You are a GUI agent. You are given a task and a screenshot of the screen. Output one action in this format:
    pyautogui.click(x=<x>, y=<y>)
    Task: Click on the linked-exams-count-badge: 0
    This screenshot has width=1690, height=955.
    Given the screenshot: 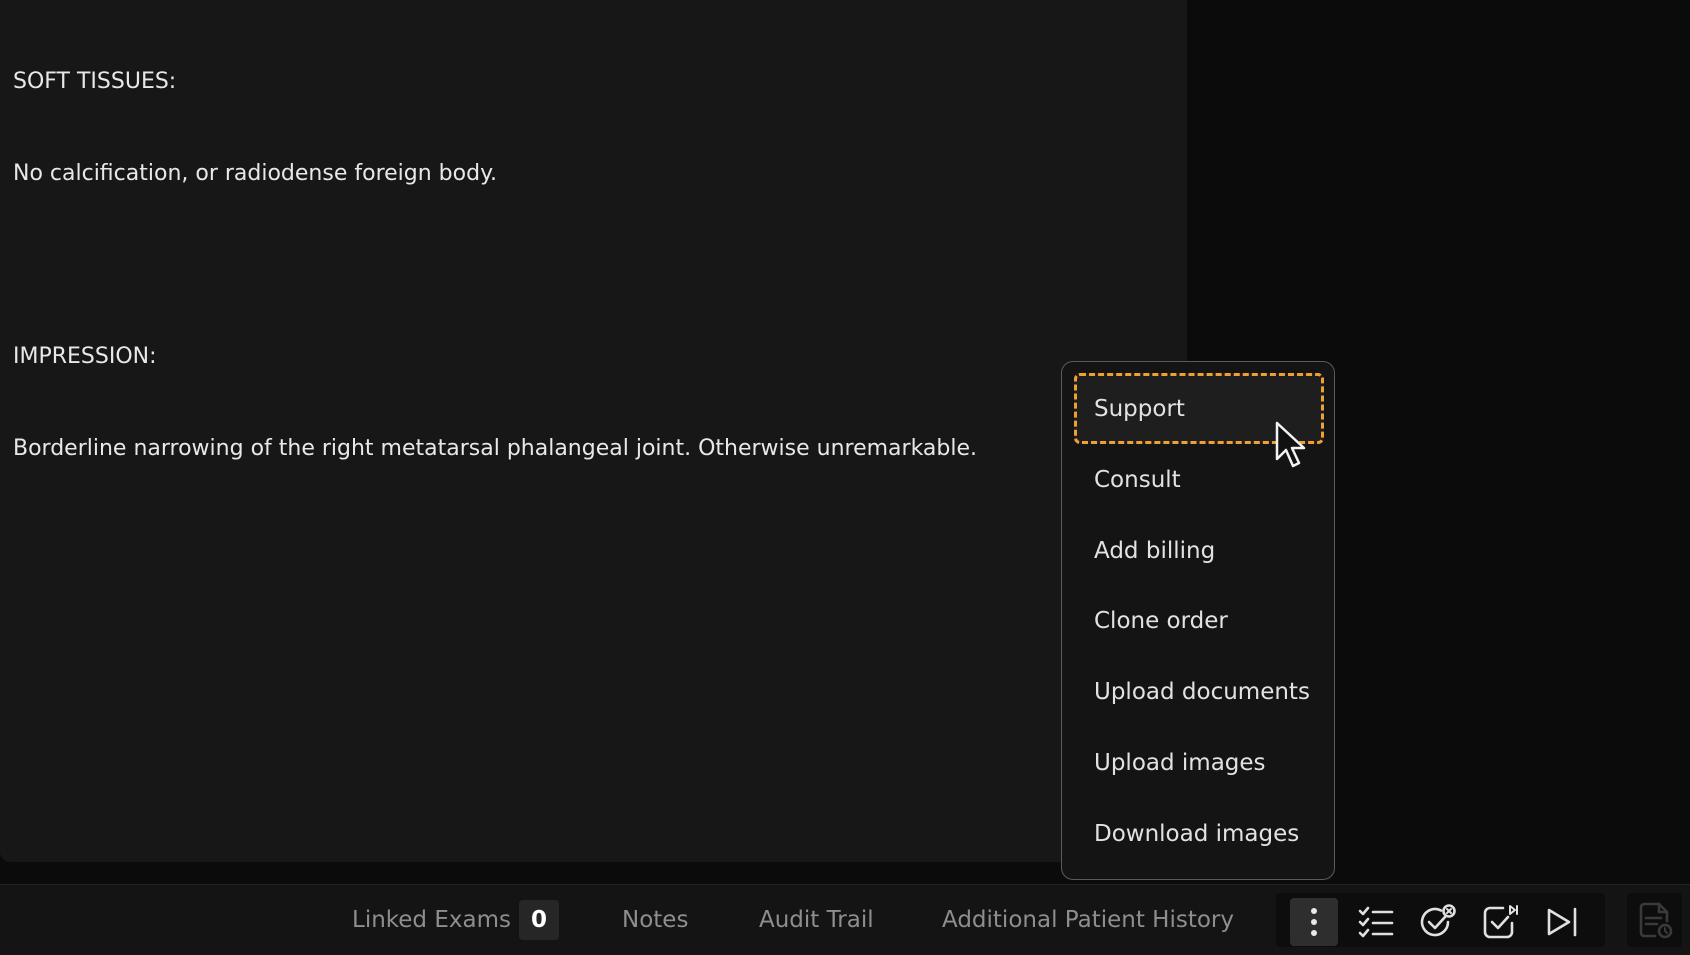 What is the action you would take?
    pyautogui.click(x=538, y=920)
    